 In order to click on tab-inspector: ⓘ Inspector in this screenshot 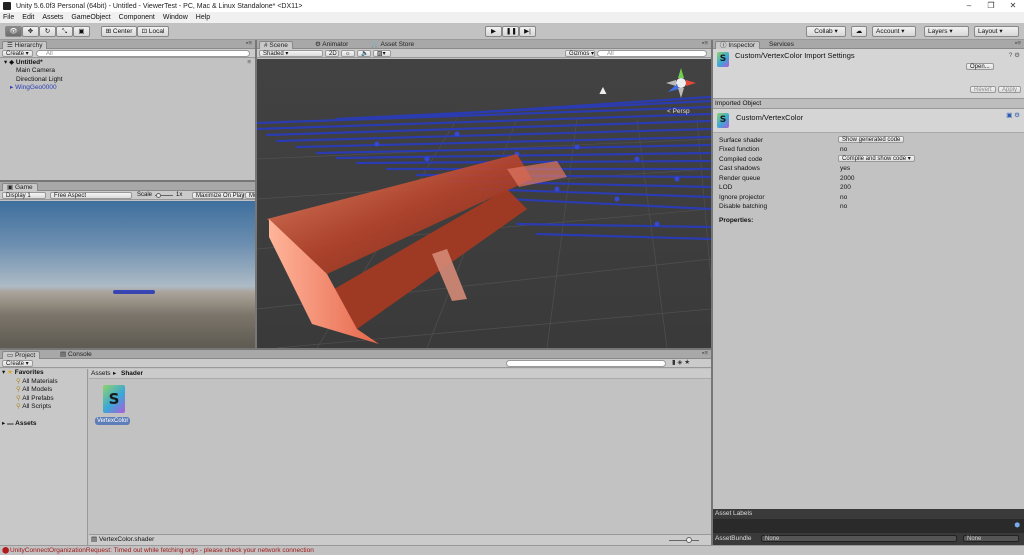, I will do `click(738, 45)`.